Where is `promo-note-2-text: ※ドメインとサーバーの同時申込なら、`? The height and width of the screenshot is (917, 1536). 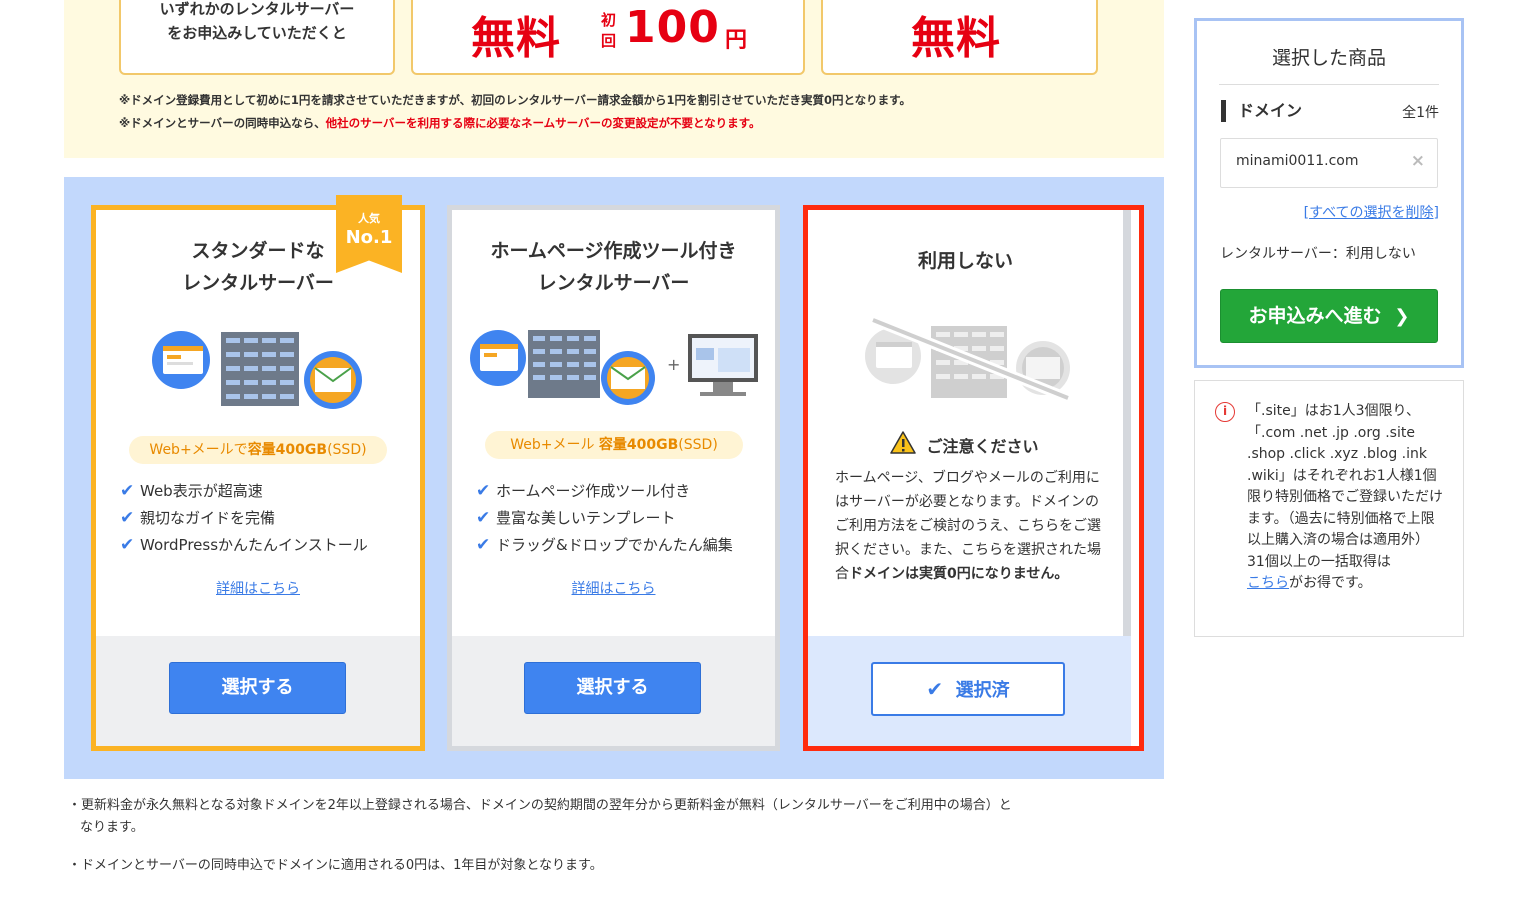
promo-note-2-text: ※ドメインとサーバーの同時申込なら、 is located at coordinates (222, 123).